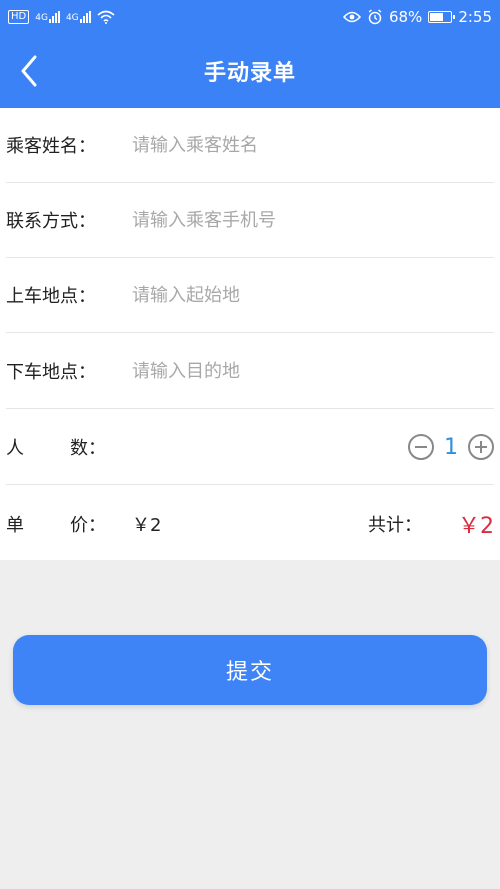 This screenshot has height=889, width=500. I want to click on dropoff-location-input, so click(313, 371).